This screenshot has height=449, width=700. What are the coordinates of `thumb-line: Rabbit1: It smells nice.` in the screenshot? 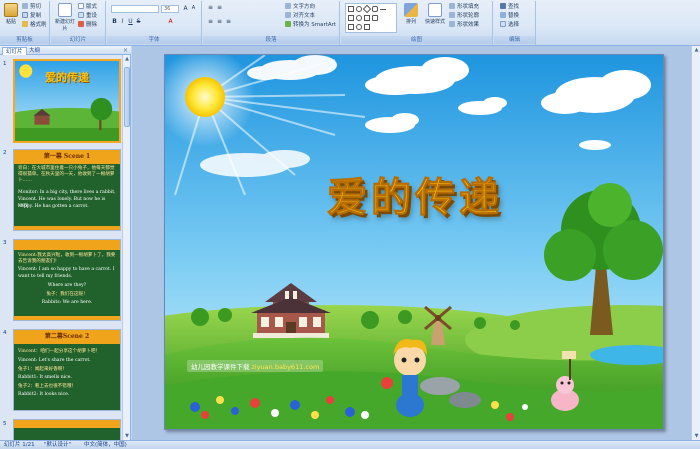 It's located at (45, 377).